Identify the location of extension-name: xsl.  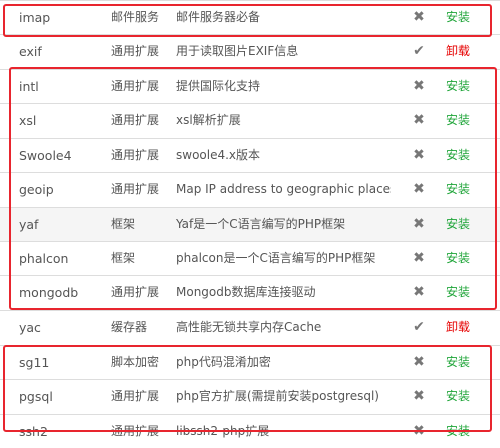
(28, 120).